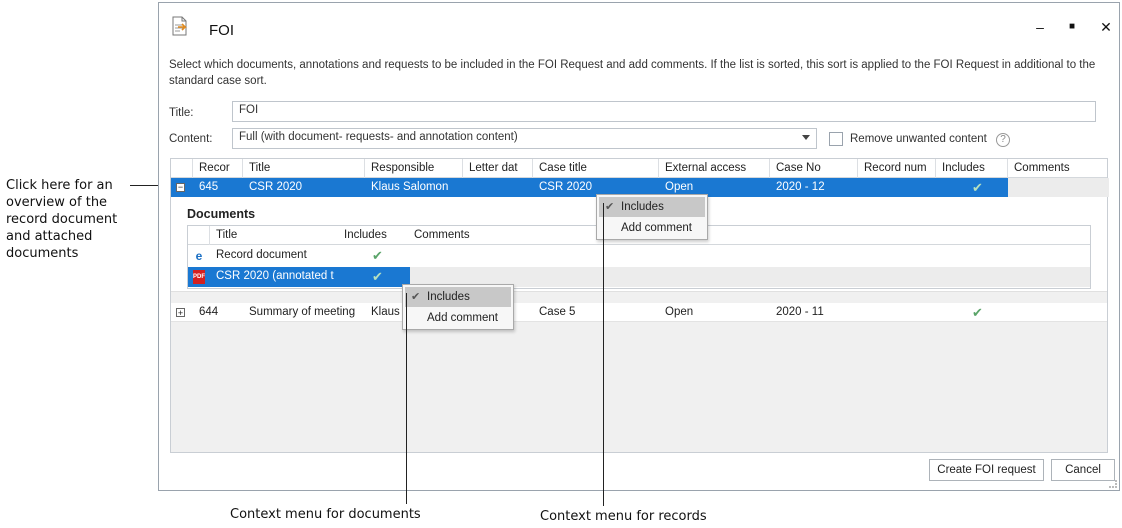  I want to click on cell-title: Summary of meeting, so click(302, 312).